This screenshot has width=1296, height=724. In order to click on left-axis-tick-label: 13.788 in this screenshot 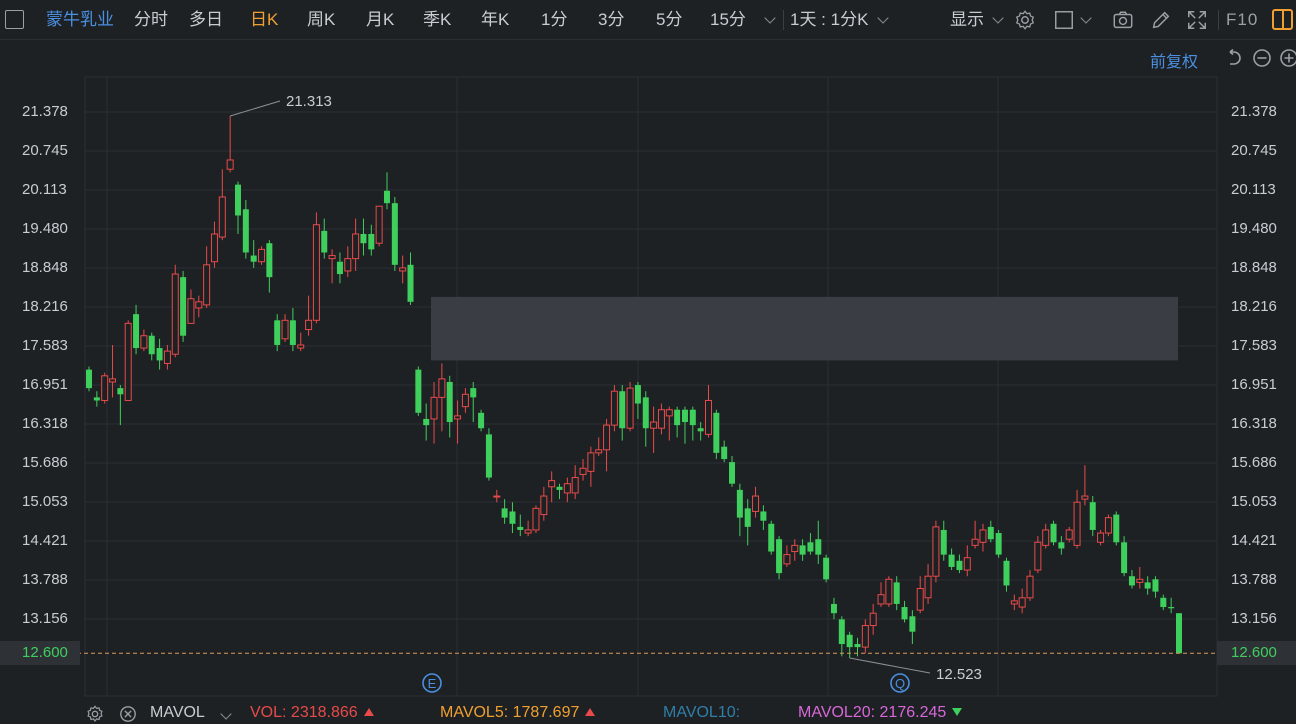, I will do `click(45, 580)`.